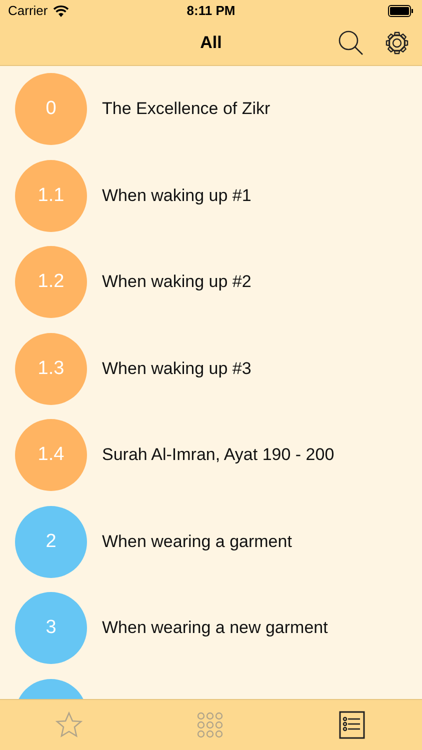 Image resolution: width=422 pixels, height=750 pixels. Describe the element at coordinates (215, 628) in the screenshot. I see `item-title: When wearing a new garment` at that location.